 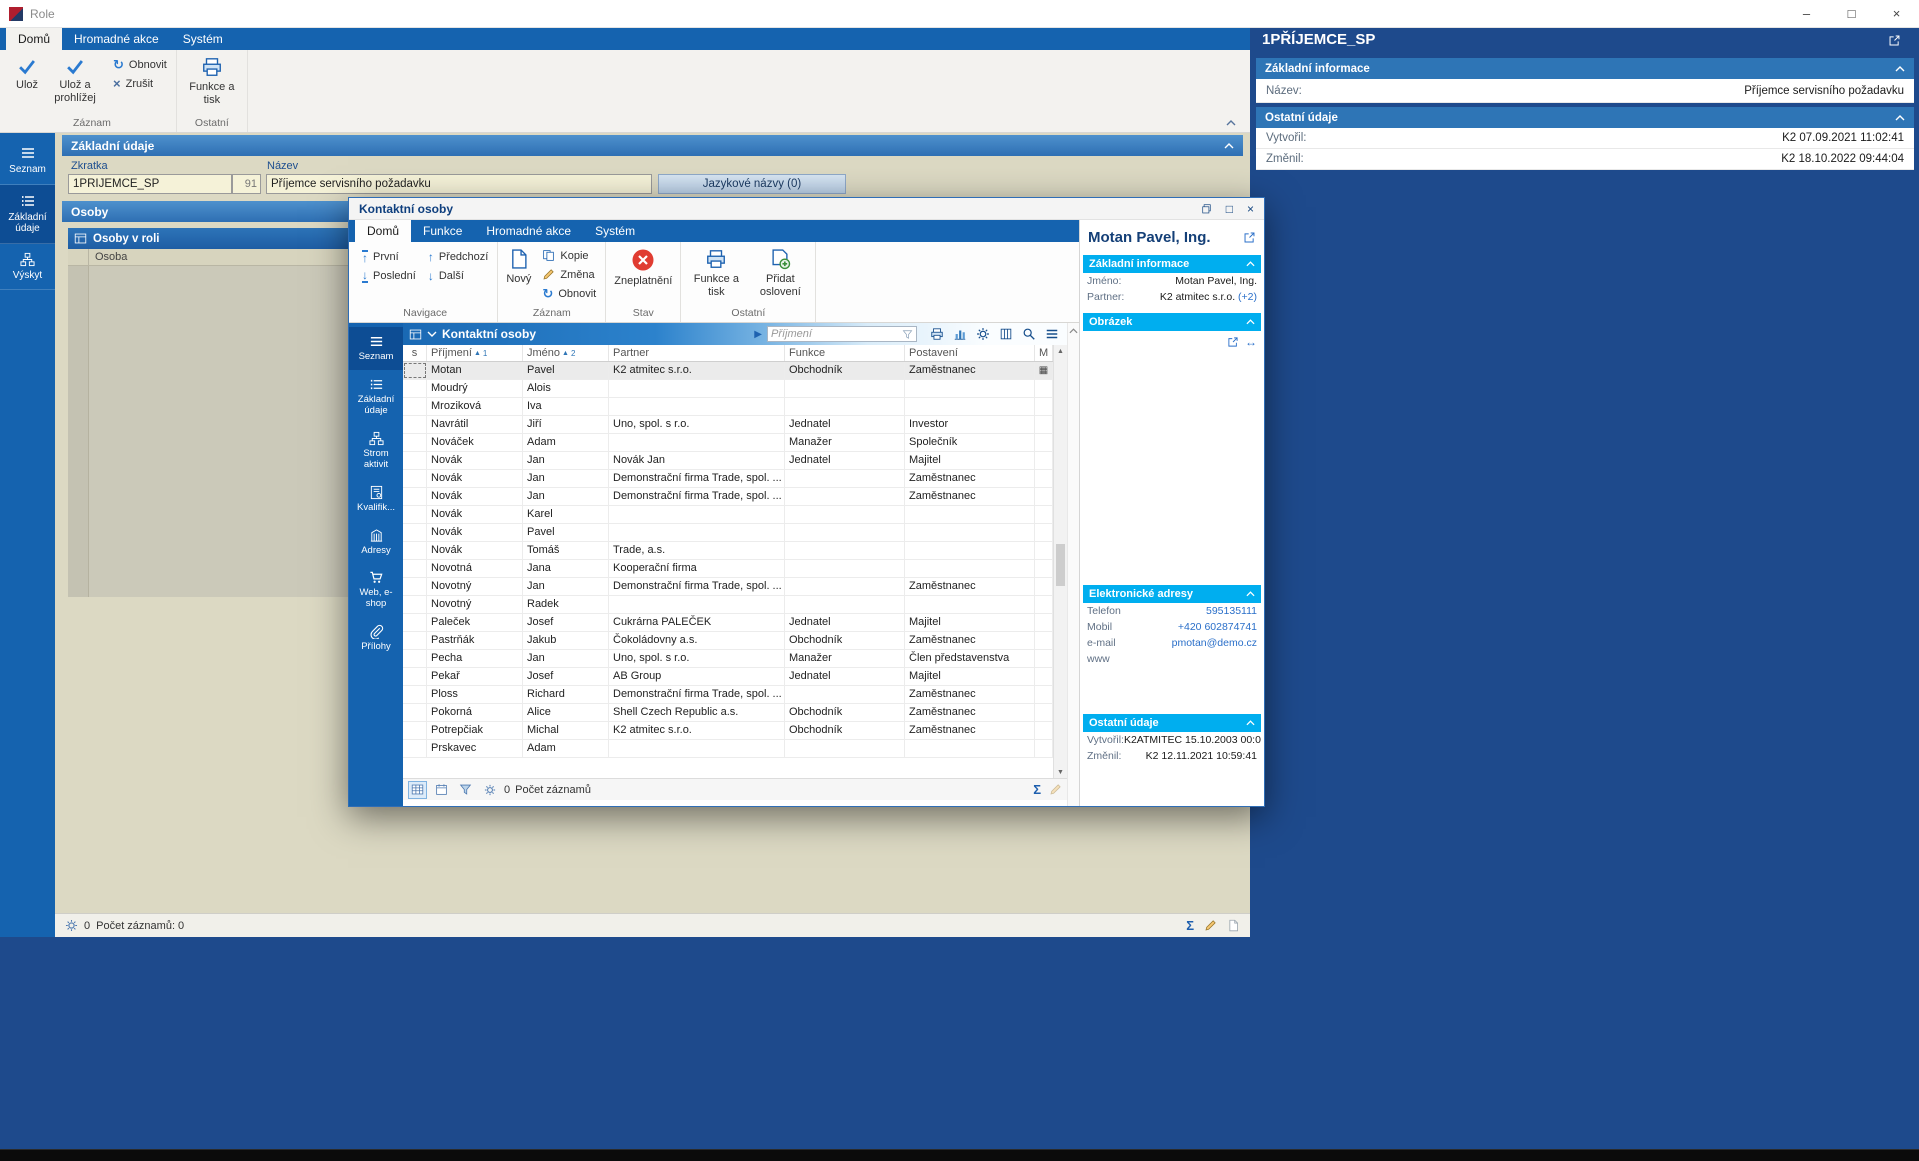 I want to click on save-button: Ulož, so click(x=27, y=72).